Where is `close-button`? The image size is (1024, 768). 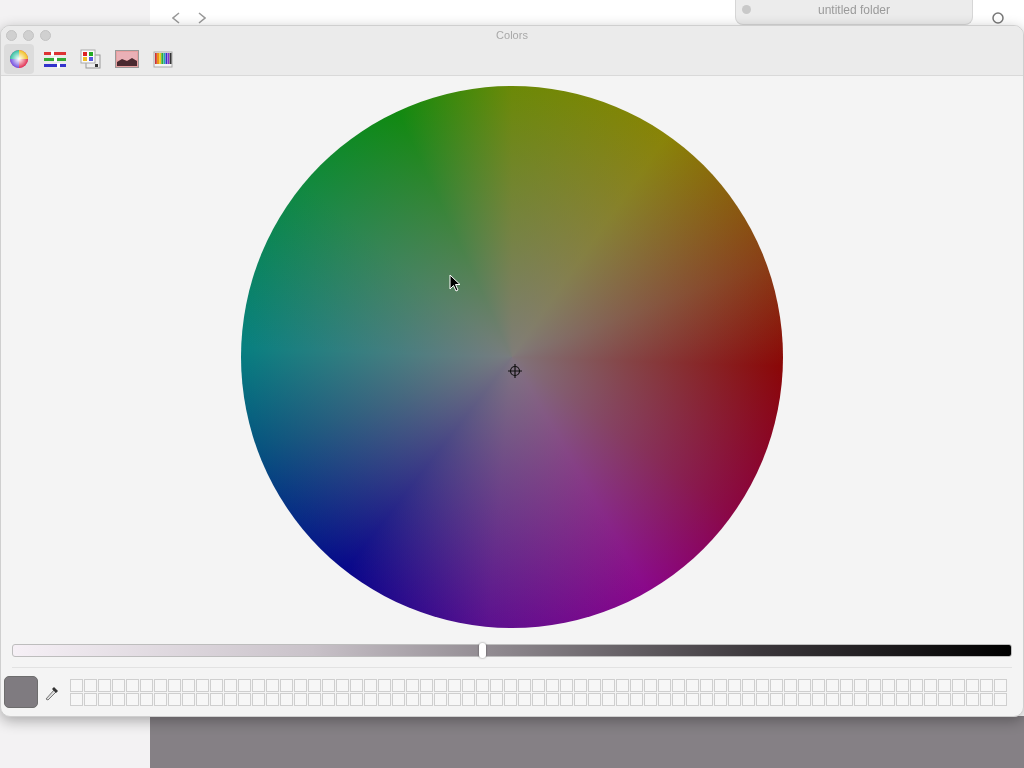
close-button is located at coordinates (11, 35).